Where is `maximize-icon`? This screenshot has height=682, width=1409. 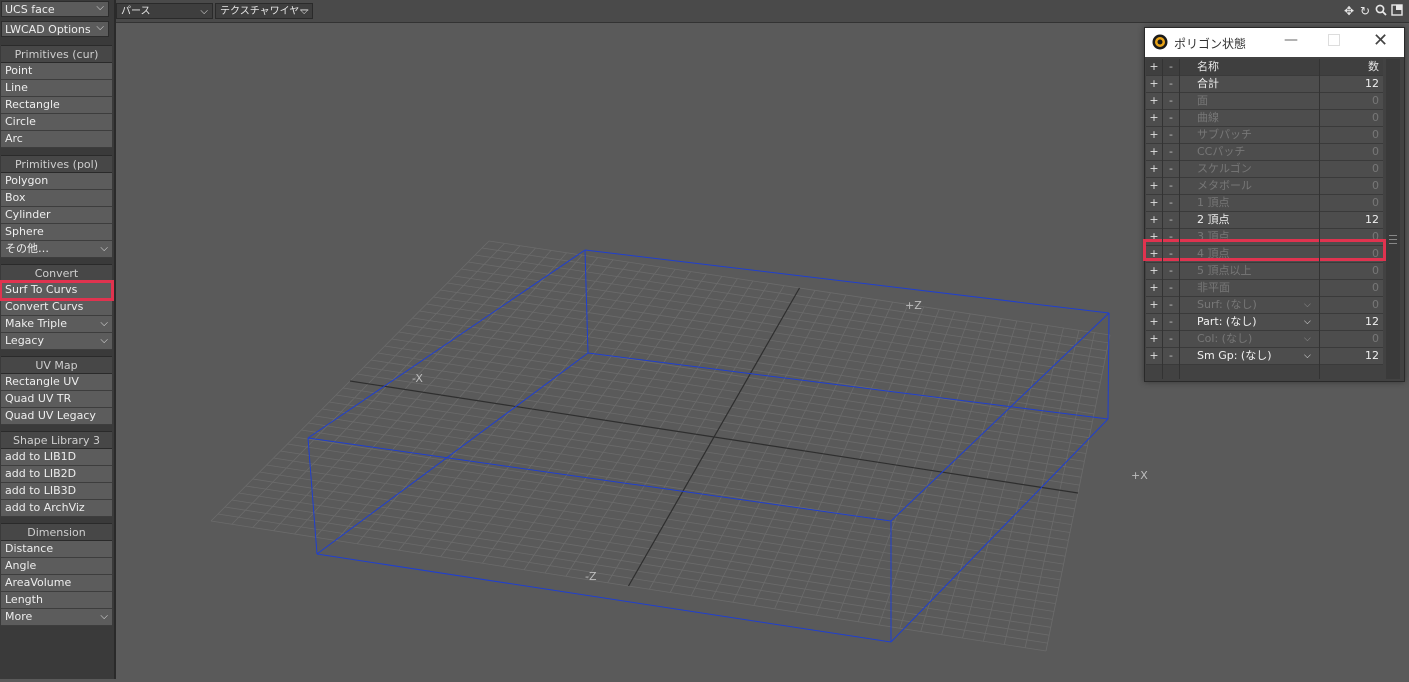 maximize-icon is located at coordinates (1334, 40).